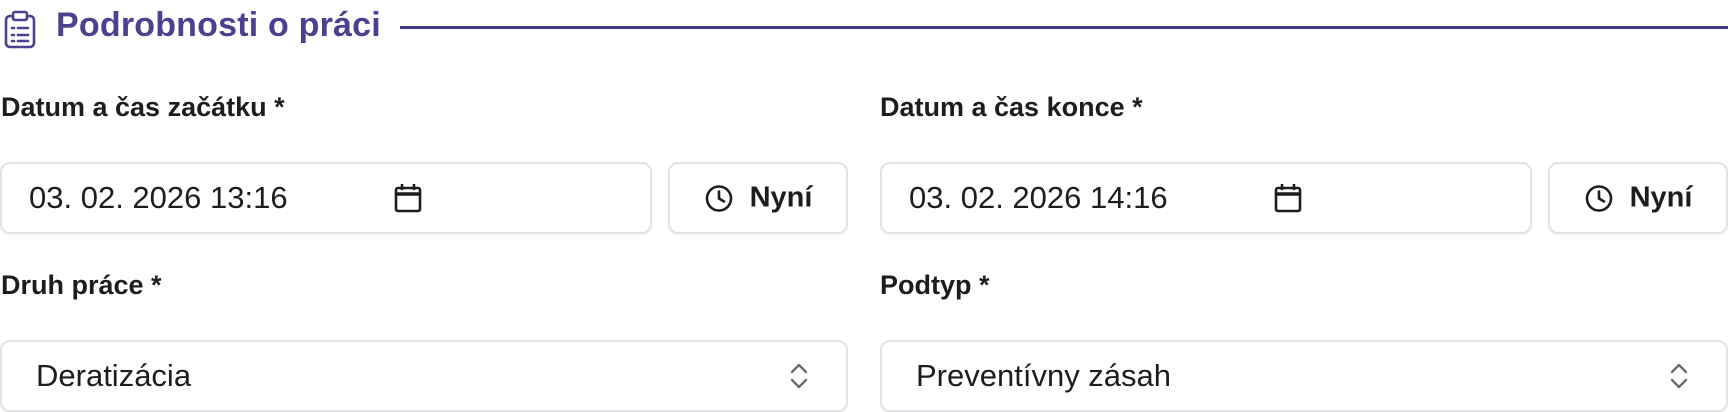 The image size is (1728, 412). What do you see at coordinates (326, 198) in the screenshot?
I see `start-datetime-input: 03. 02. 2026 13:16` at bounding box center [326, 198].